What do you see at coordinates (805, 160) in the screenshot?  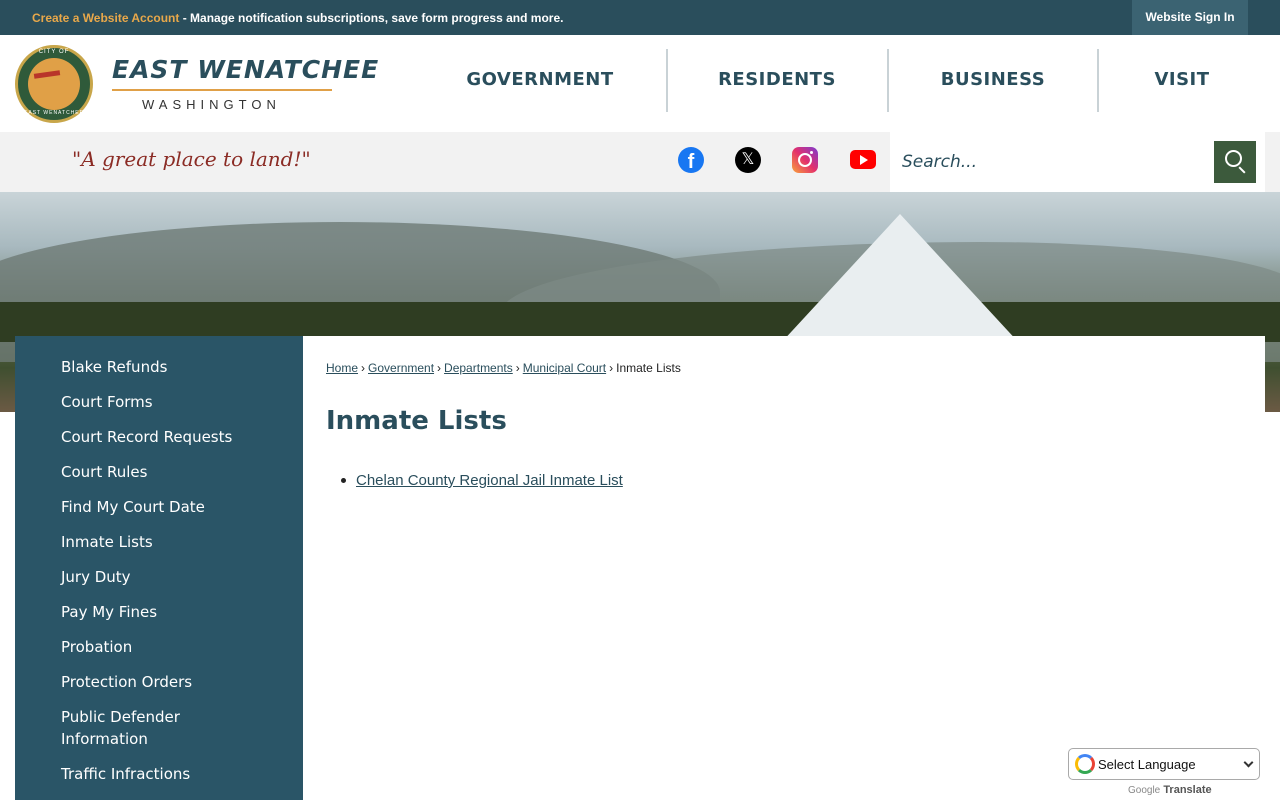 I see `instagram-icon` at bounding box center [805, 160].